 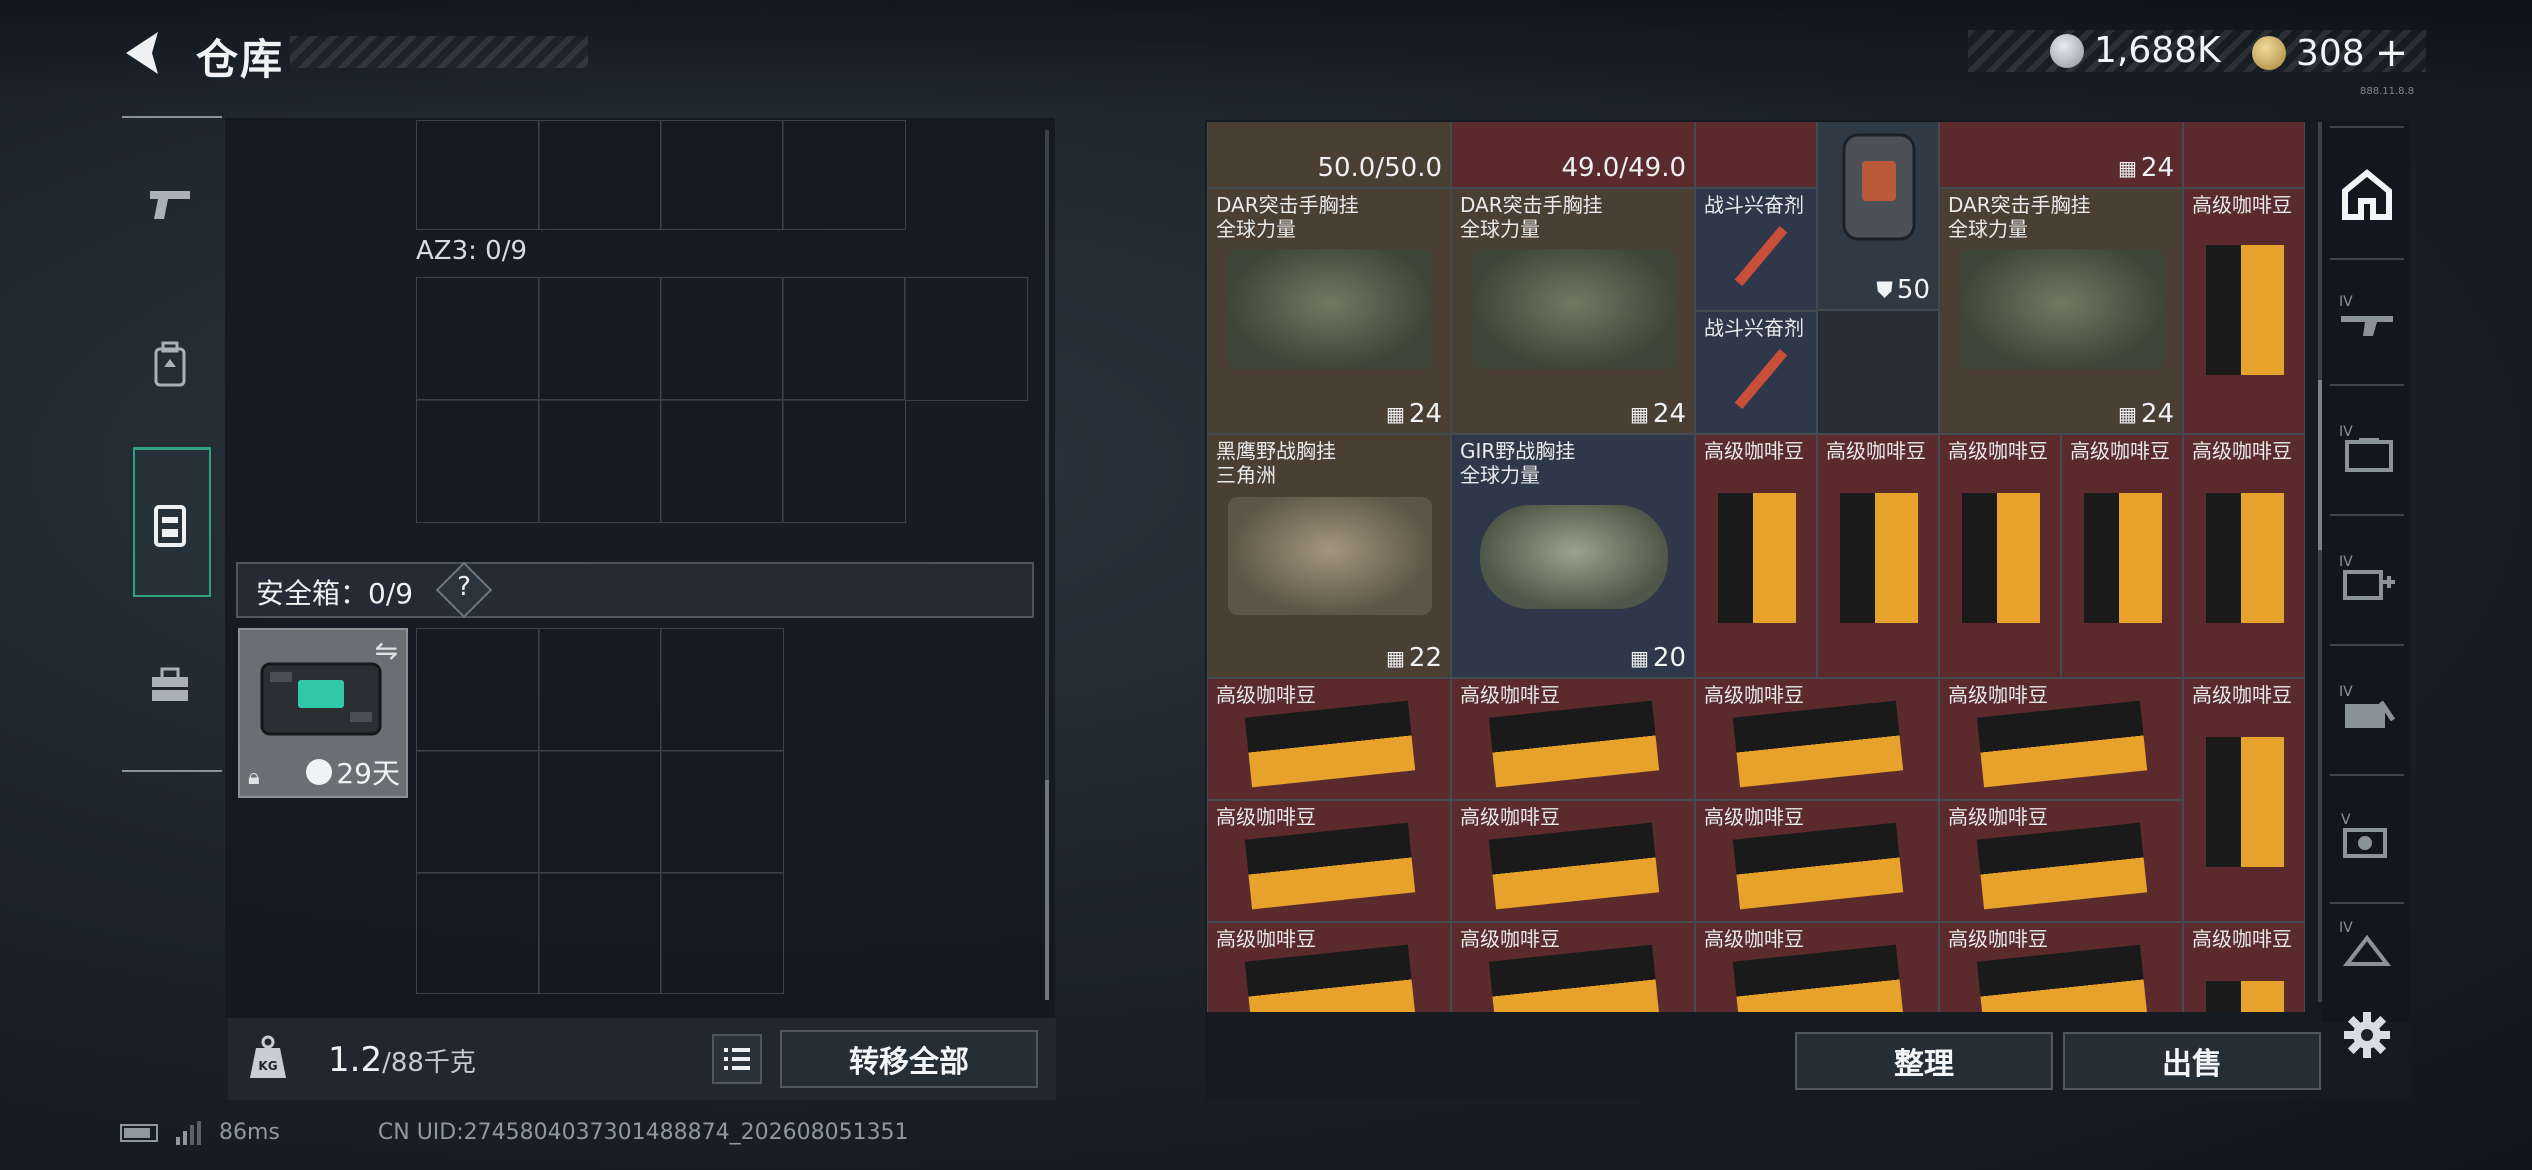 I want to click on stash-item-gir-rig: GIR野战胸挂 全球力量 ▦ 20, so click(x=1573, y=556).